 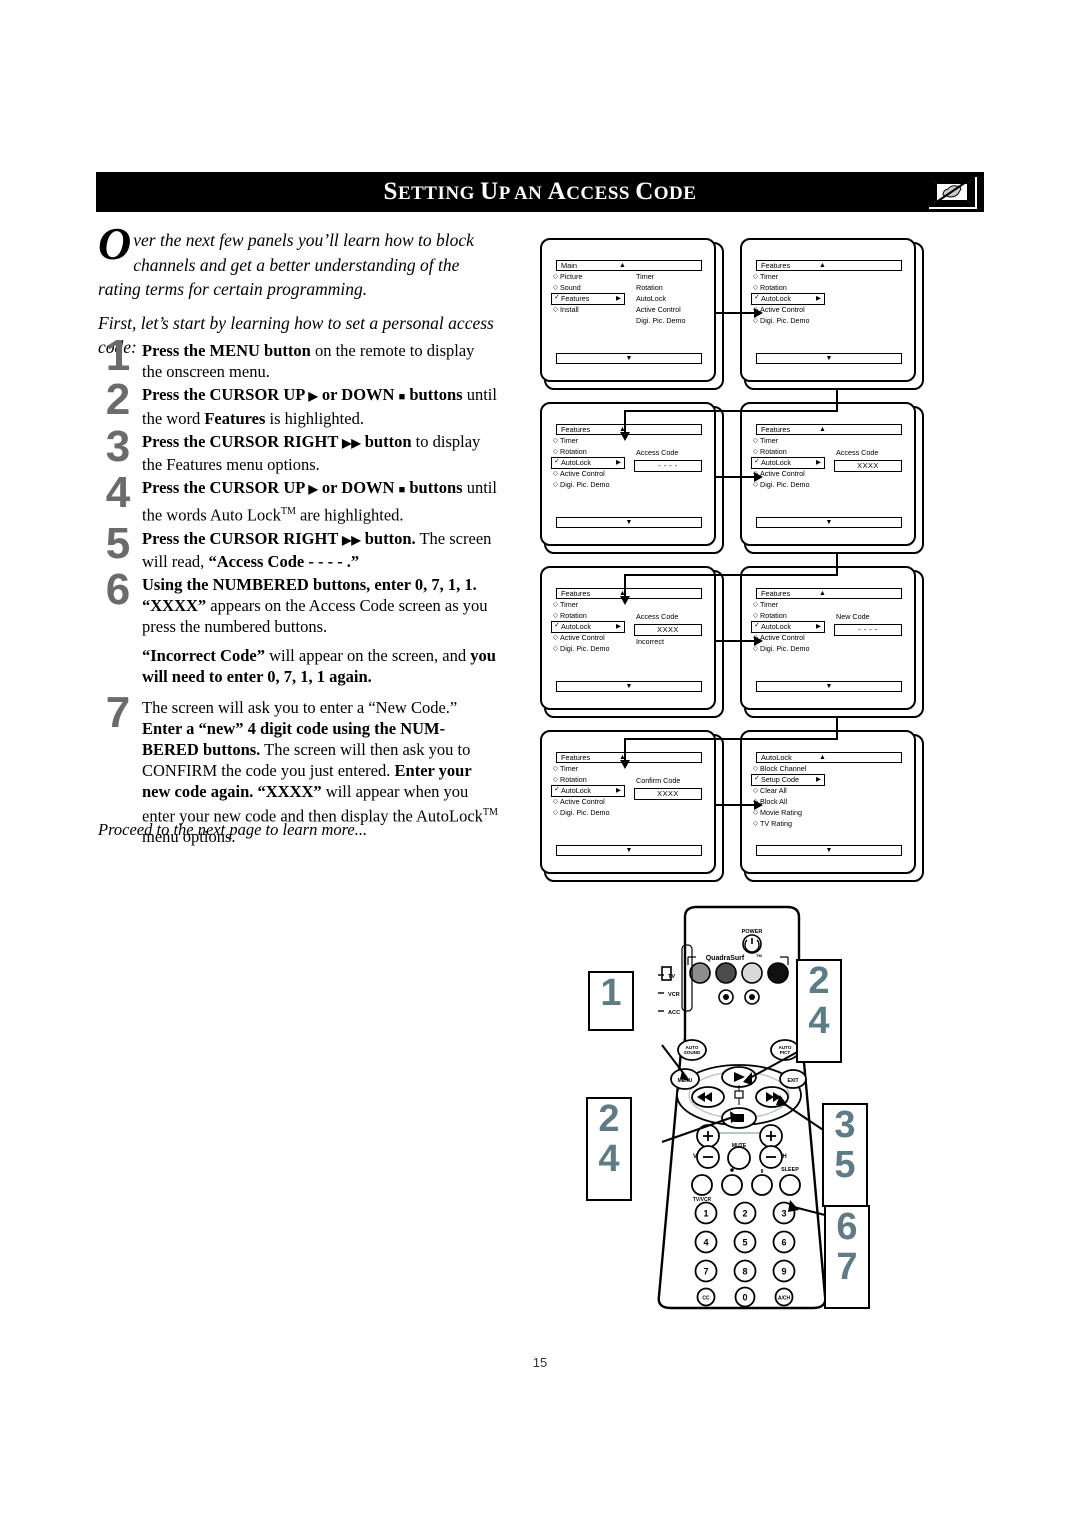 I want to click on menu-row: ◇ Active Control, so click(x=827, y=311).